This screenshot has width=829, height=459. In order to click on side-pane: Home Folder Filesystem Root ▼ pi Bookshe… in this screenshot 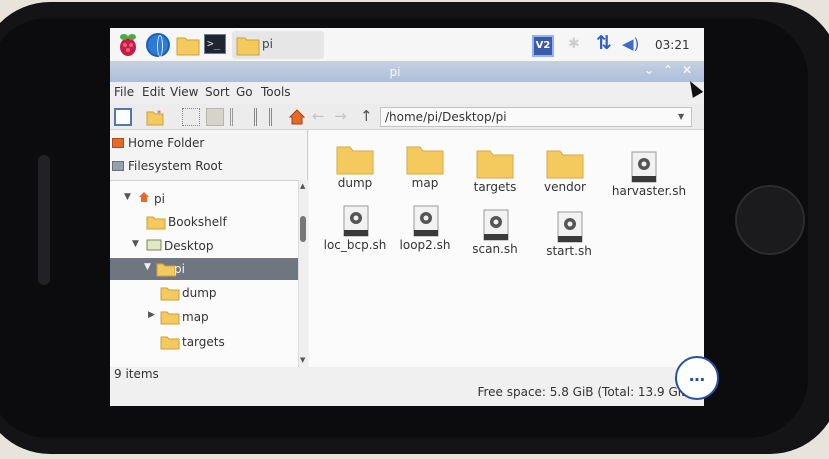, I will do `click(209, 248)`.